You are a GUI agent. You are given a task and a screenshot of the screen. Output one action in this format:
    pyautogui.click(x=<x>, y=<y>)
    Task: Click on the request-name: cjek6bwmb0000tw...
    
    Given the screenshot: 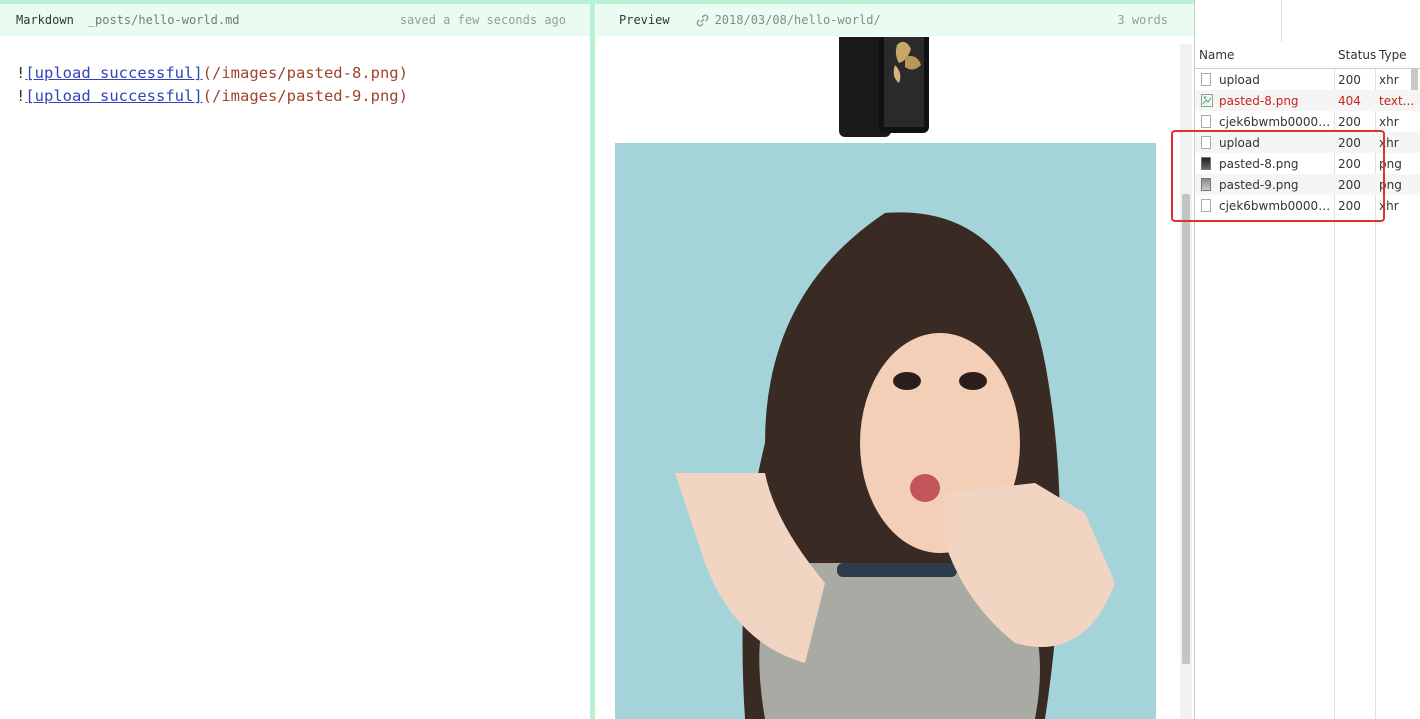 What is the action you would take?
    pyautogui.click(x=1275, y=121)
    